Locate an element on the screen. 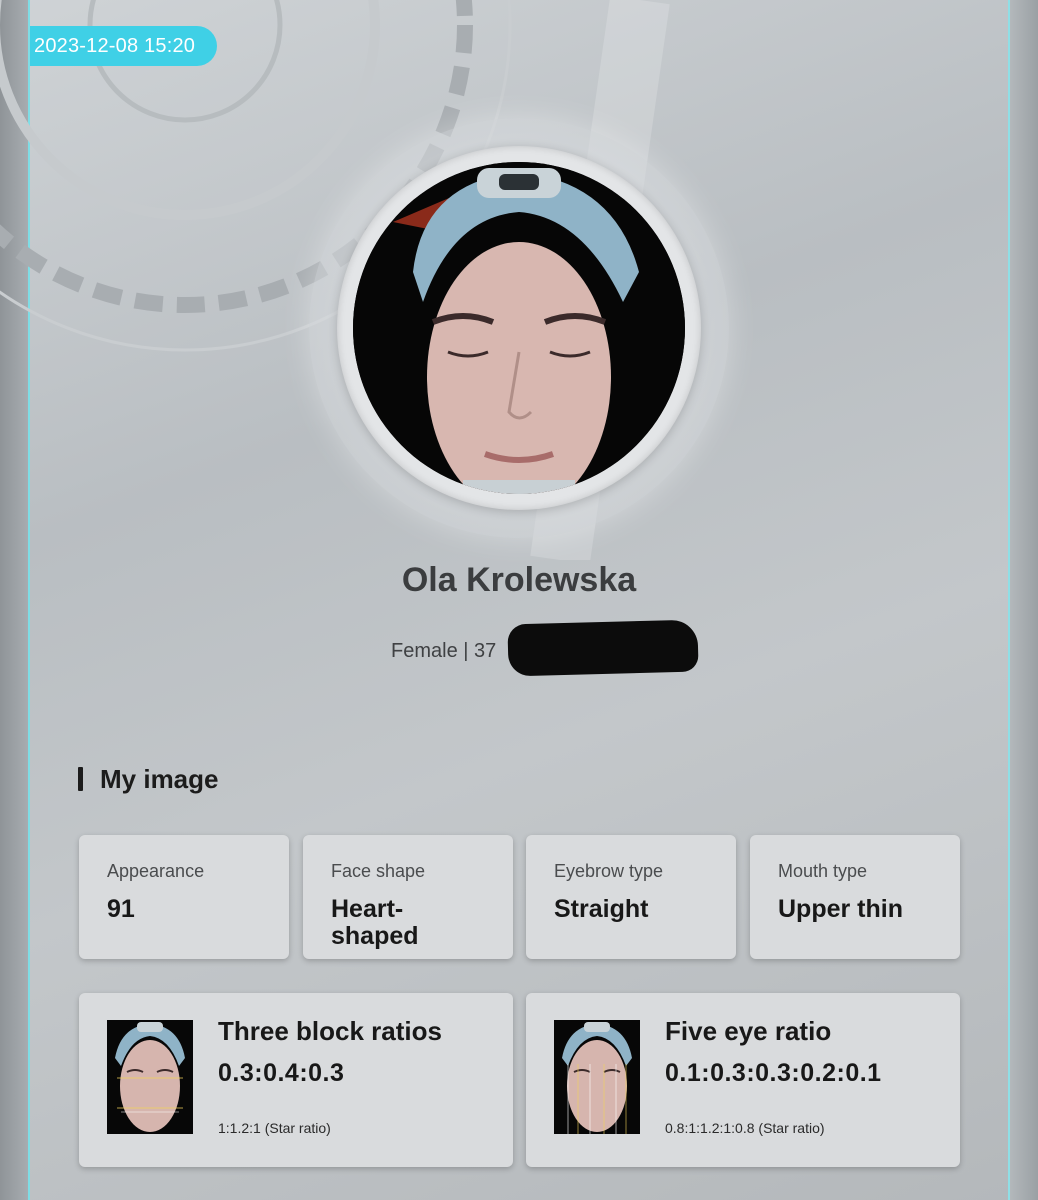 The image size is (1038, 1200). card-value: Straight is located at coordinates (601, 909).